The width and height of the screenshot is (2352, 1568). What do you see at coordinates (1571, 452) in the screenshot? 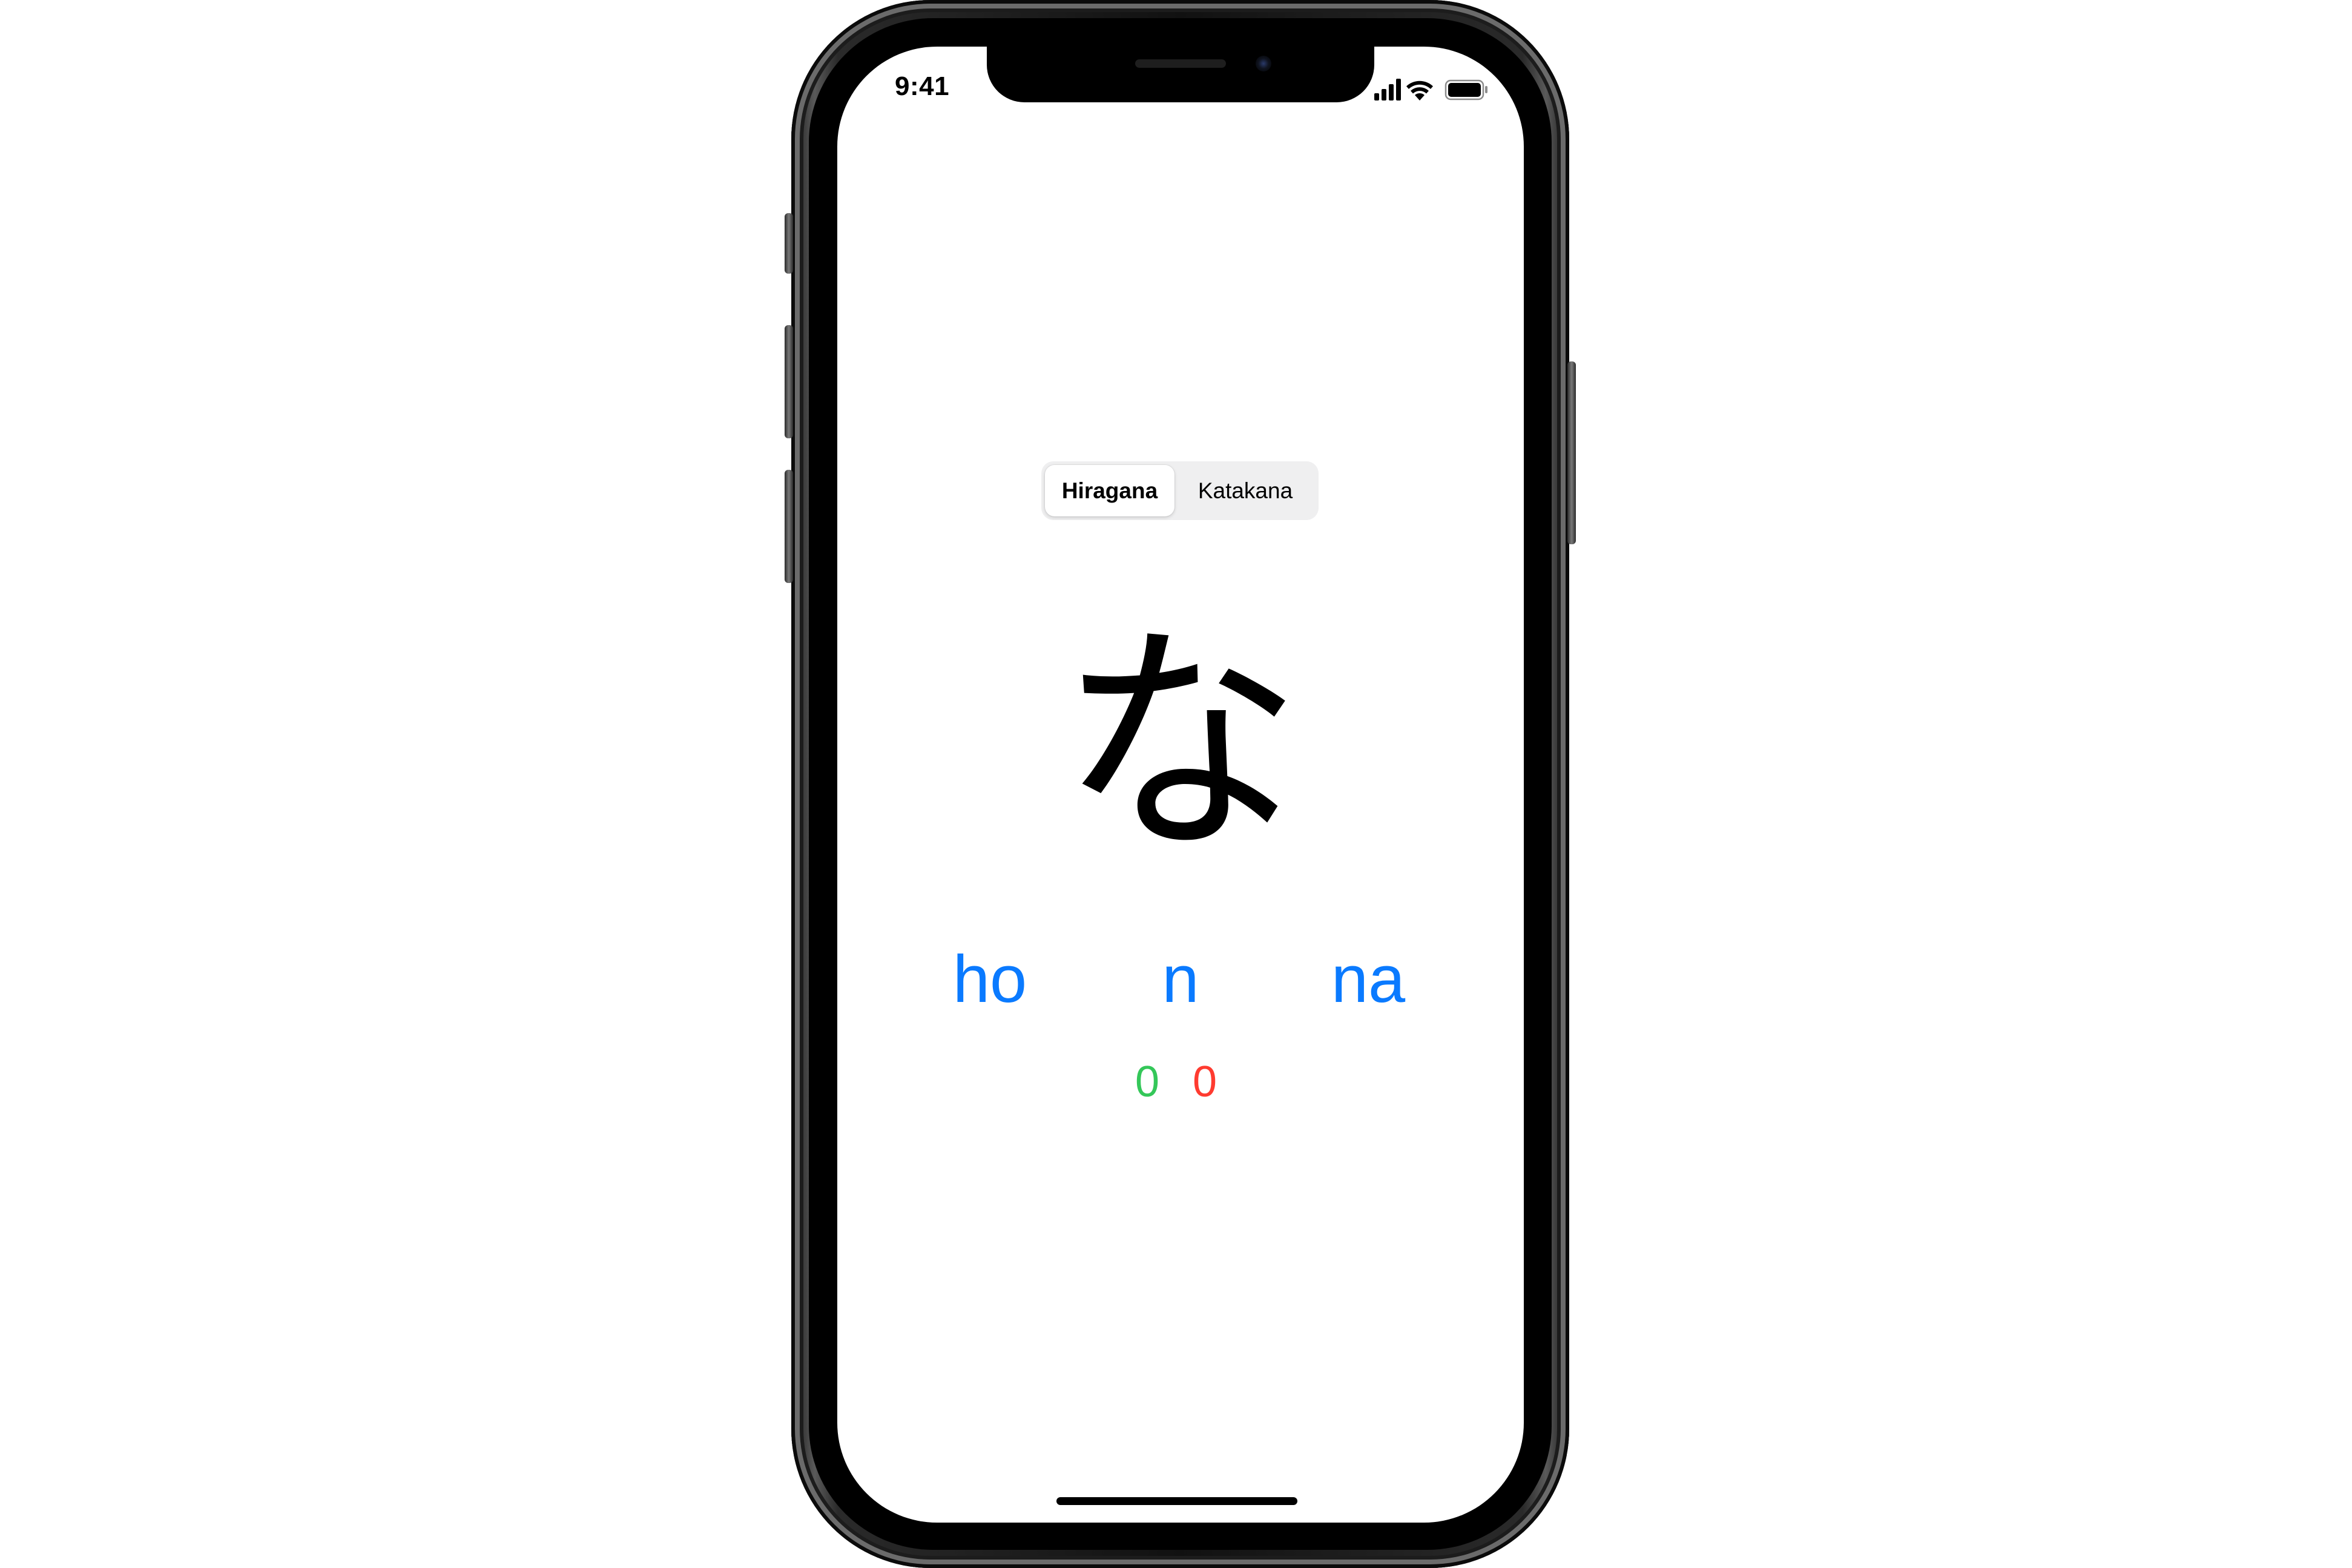
I see `side-button` at bounding box center [1571, 452].